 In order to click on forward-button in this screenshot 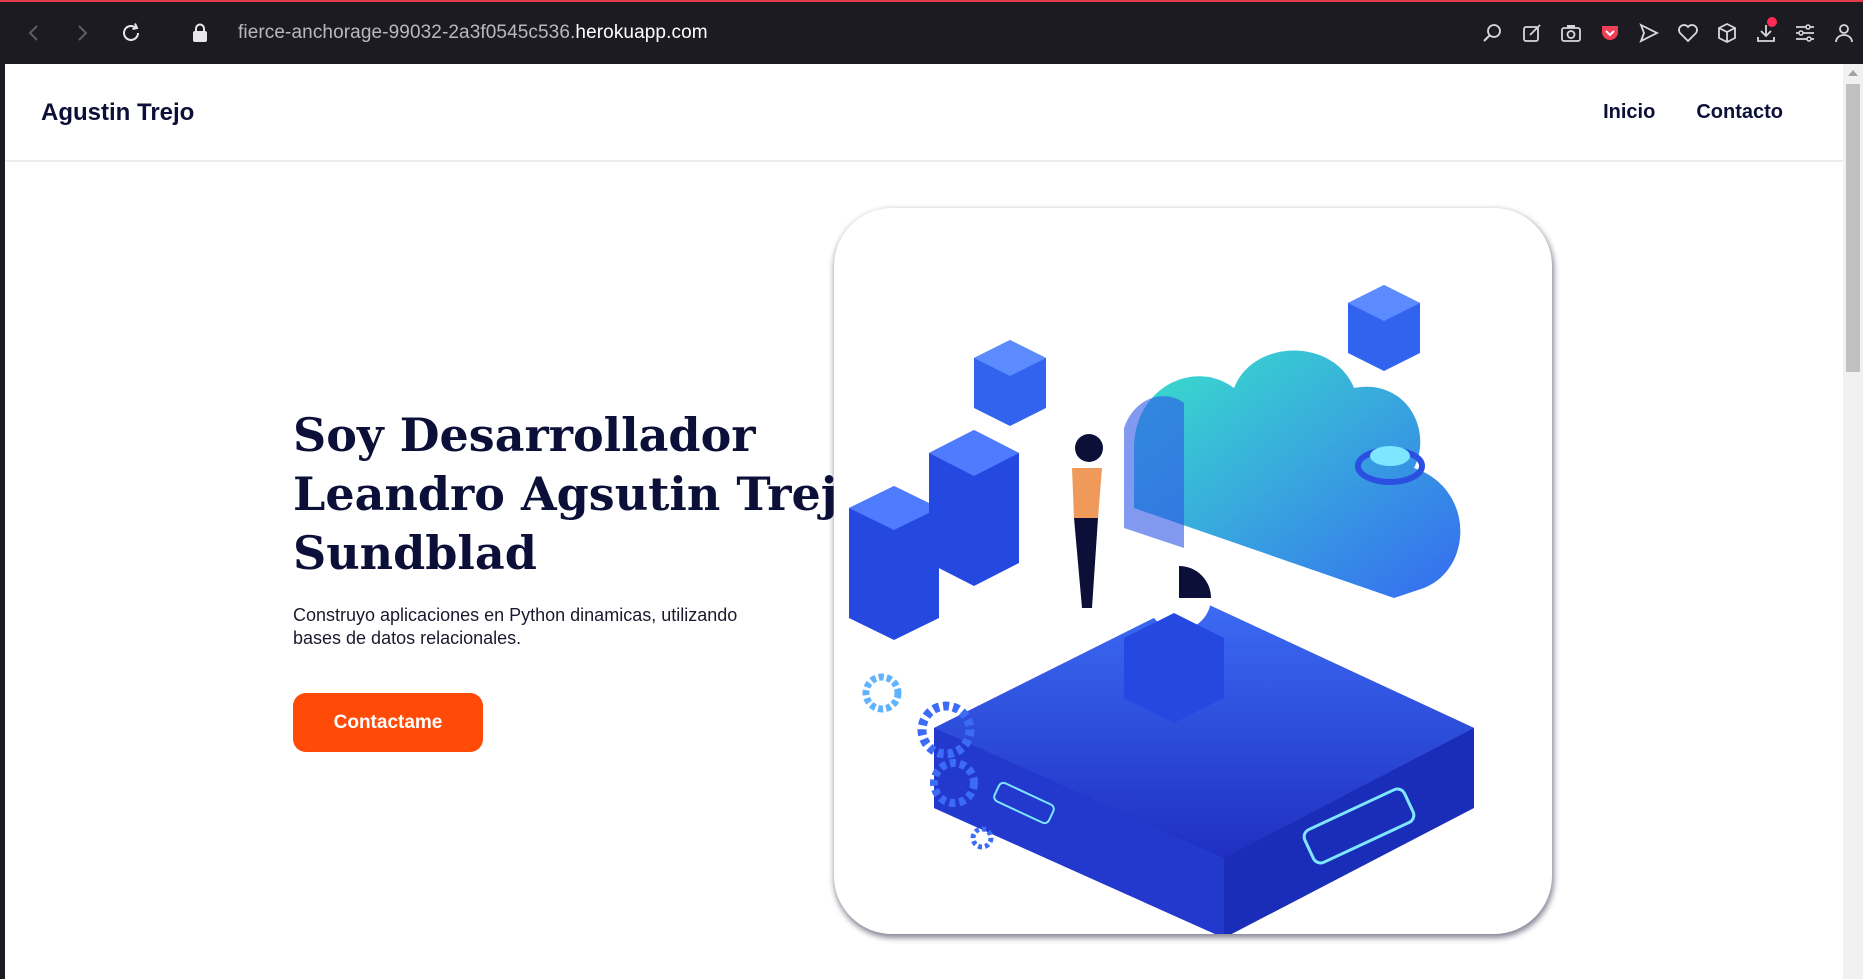, I will do `click(82, 33)`.